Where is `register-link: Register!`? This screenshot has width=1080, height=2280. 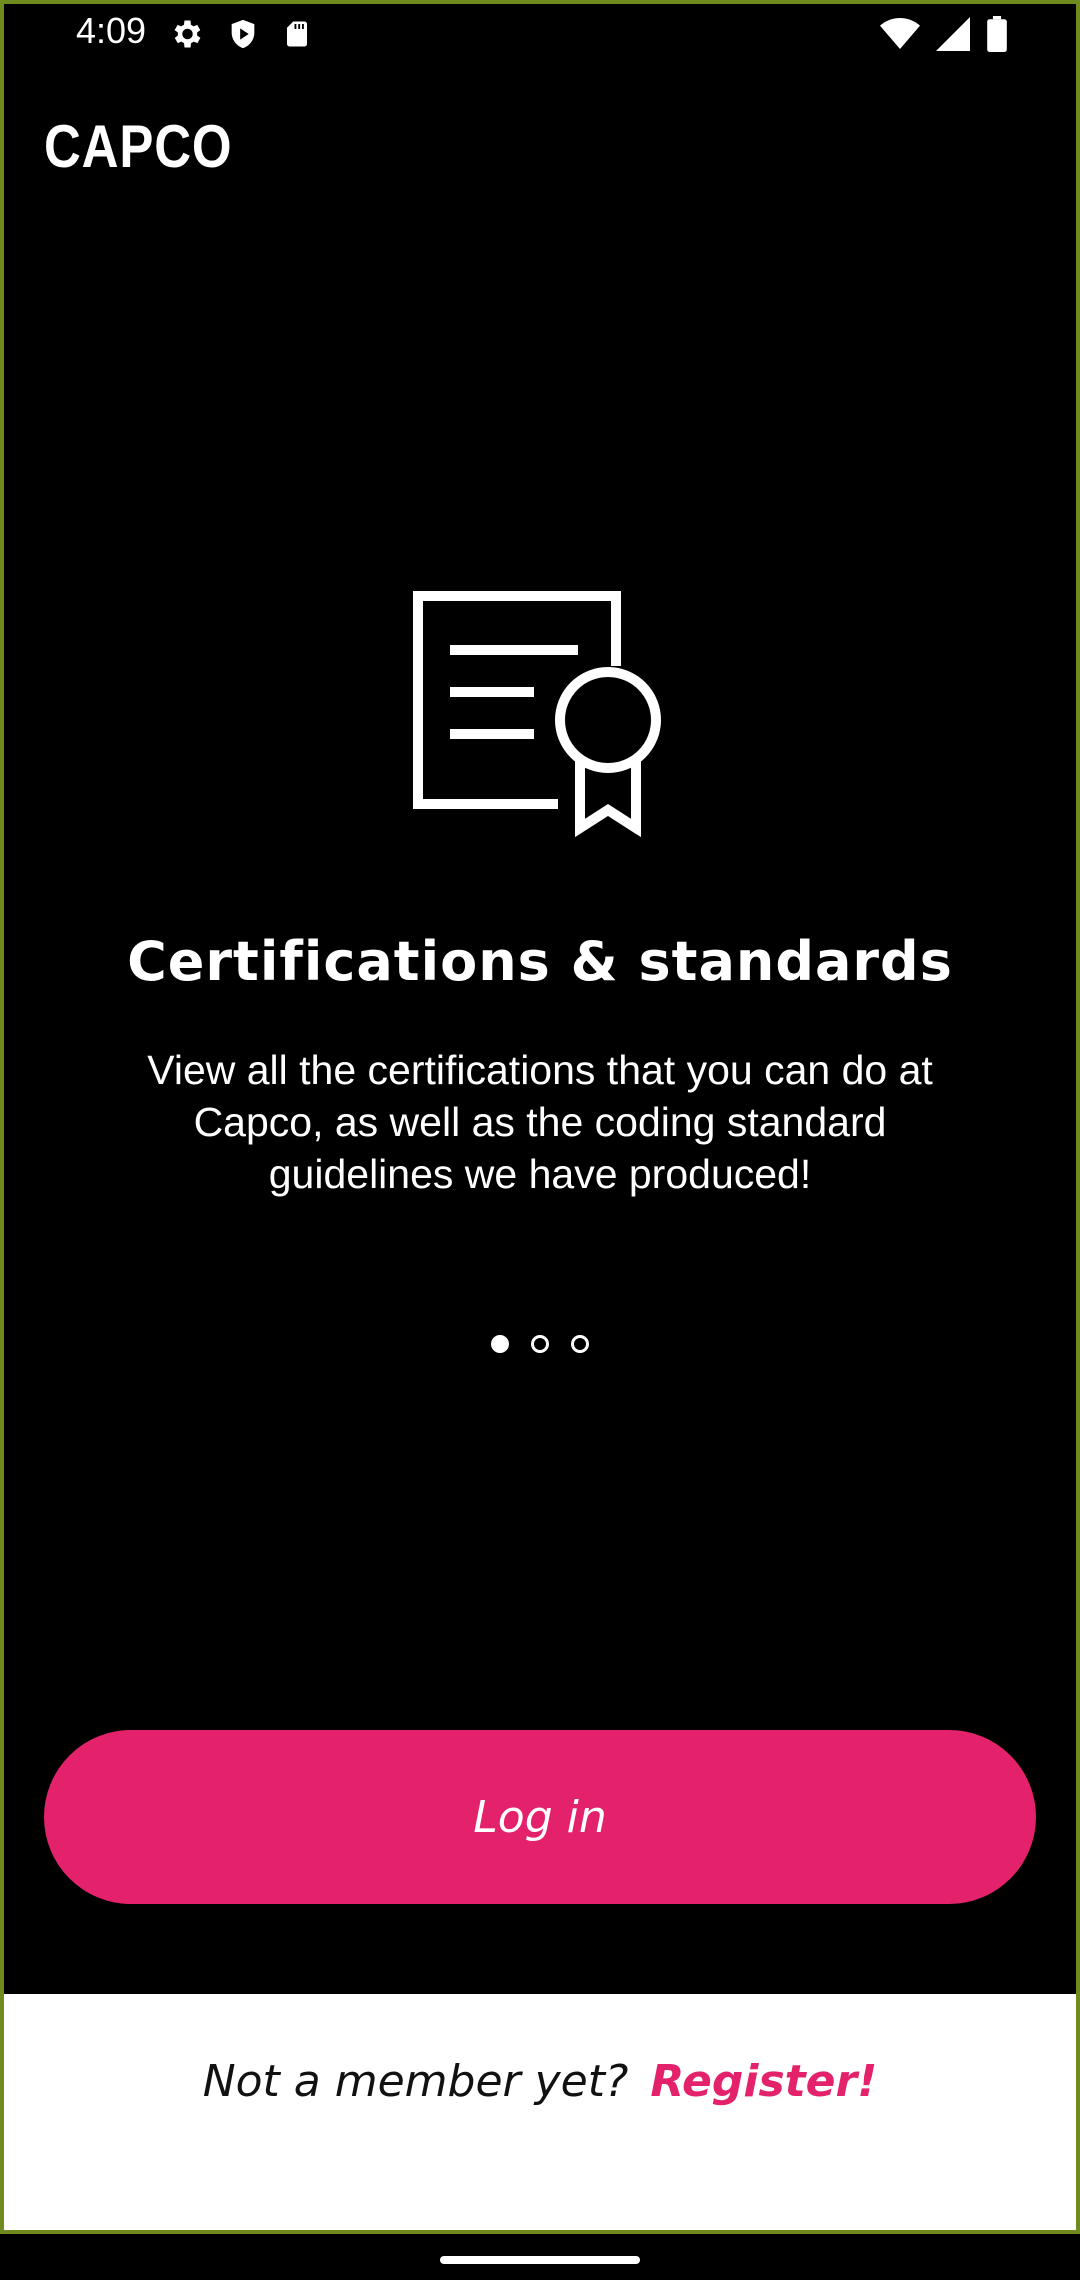 register-link: Register! is located at coordinates (763, 2081).